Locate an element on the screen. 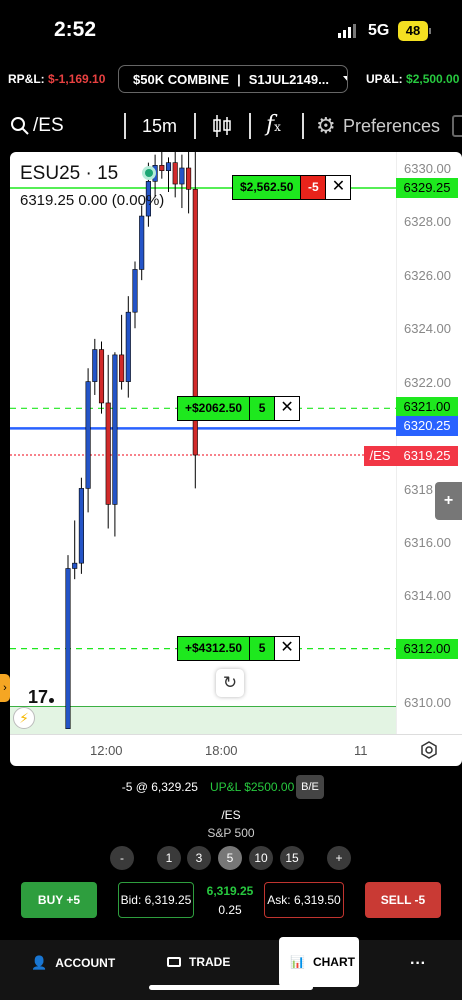 Image resolution: width=462 pixels, height=1000 pixels. qty-minus-button: - is located at coordinates (122, 858).